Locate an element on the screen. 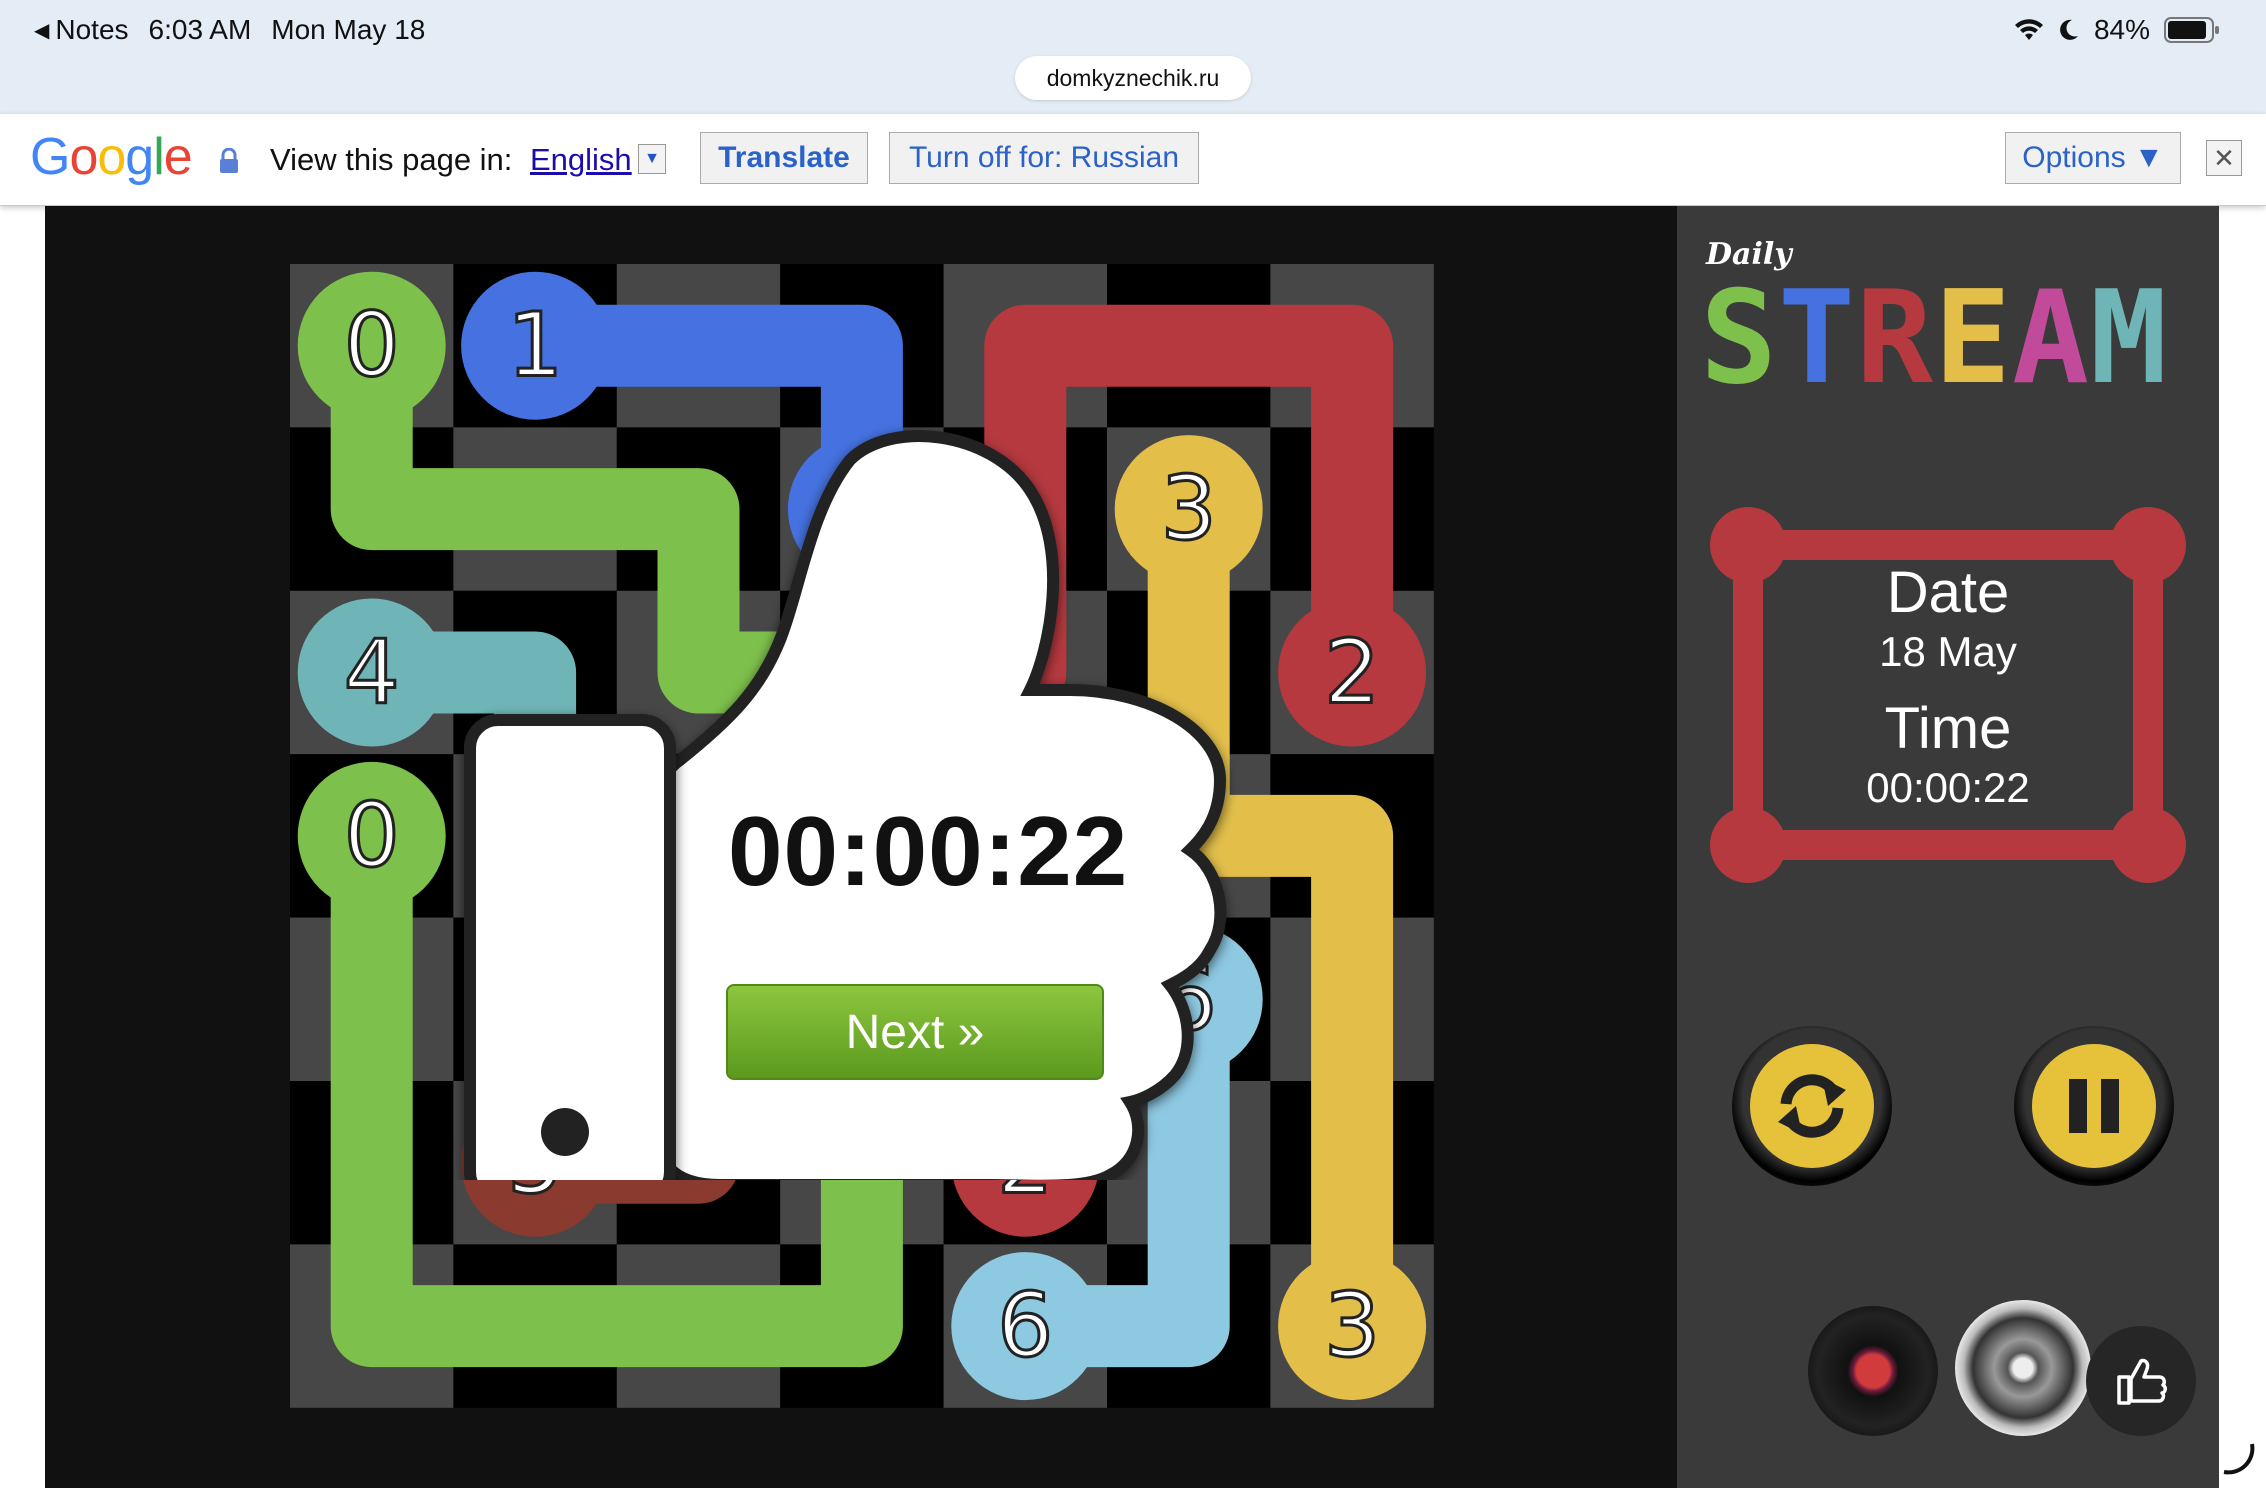 The height and width of the screenshot is (1488, 2266). battery-percent: 84% is located at coordinates (2121, 29).